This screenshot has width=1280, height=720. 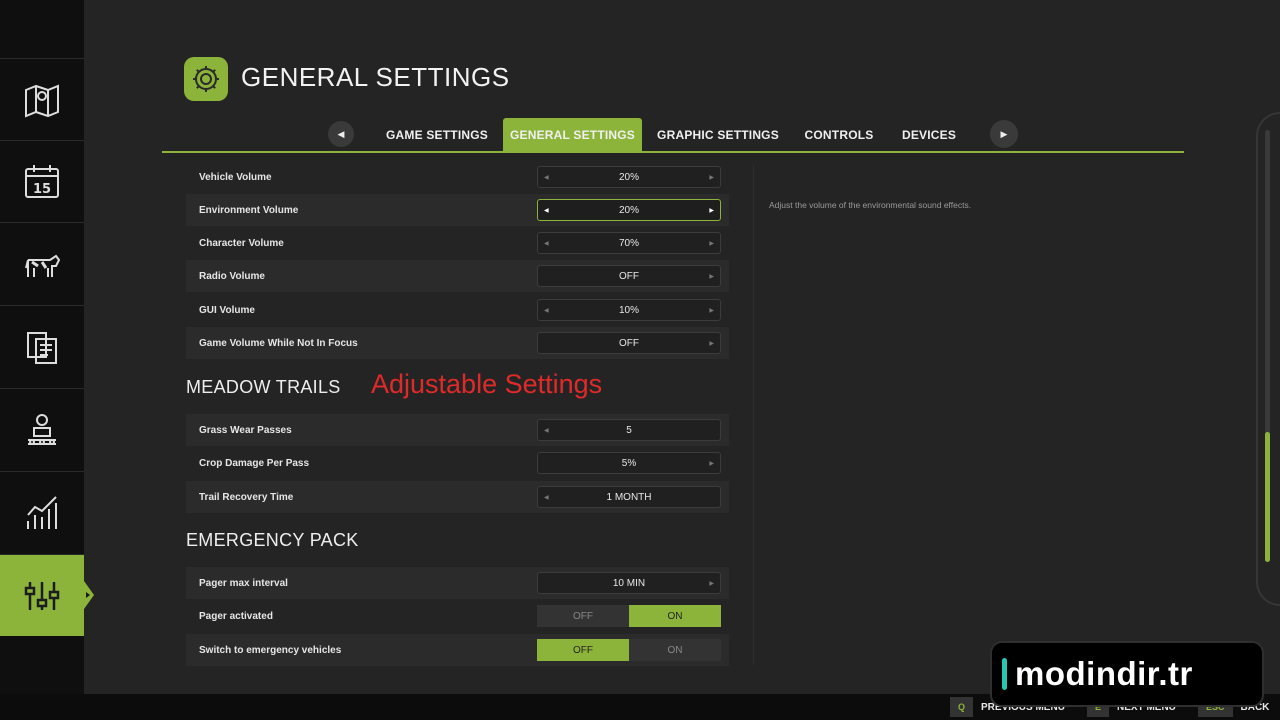 I want to click on watermark-text: modindir.tr, so click(x=1104, y=673).